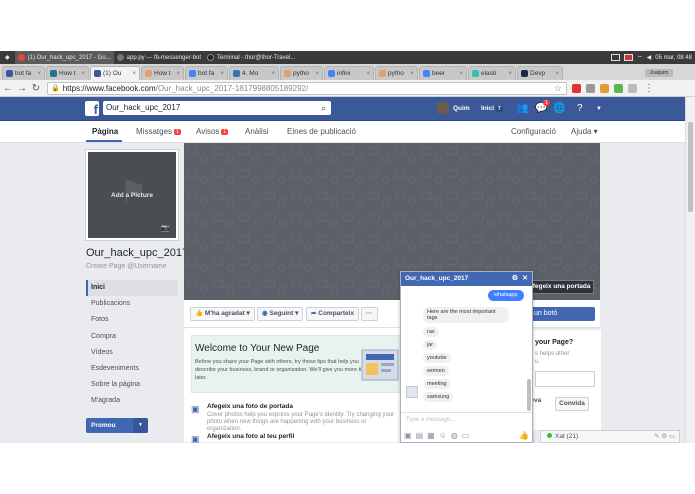  I want to click on page-title: Our_hack_upc_2017, so click(137, 253).